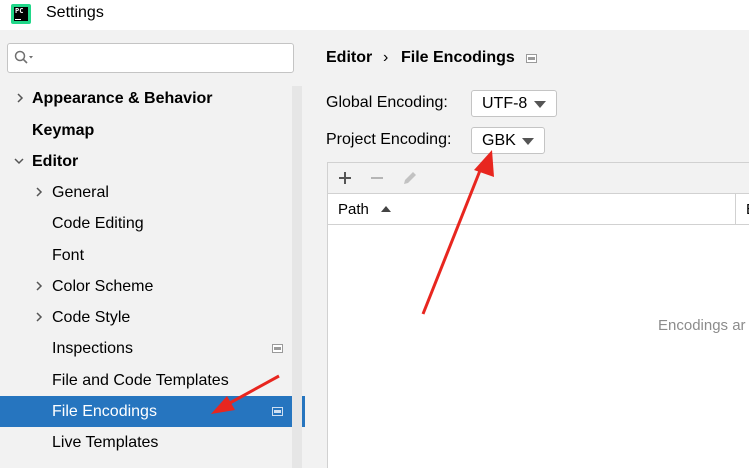  I want to click on sidebar-item-label: File and Code Templates, so click(140, 380).